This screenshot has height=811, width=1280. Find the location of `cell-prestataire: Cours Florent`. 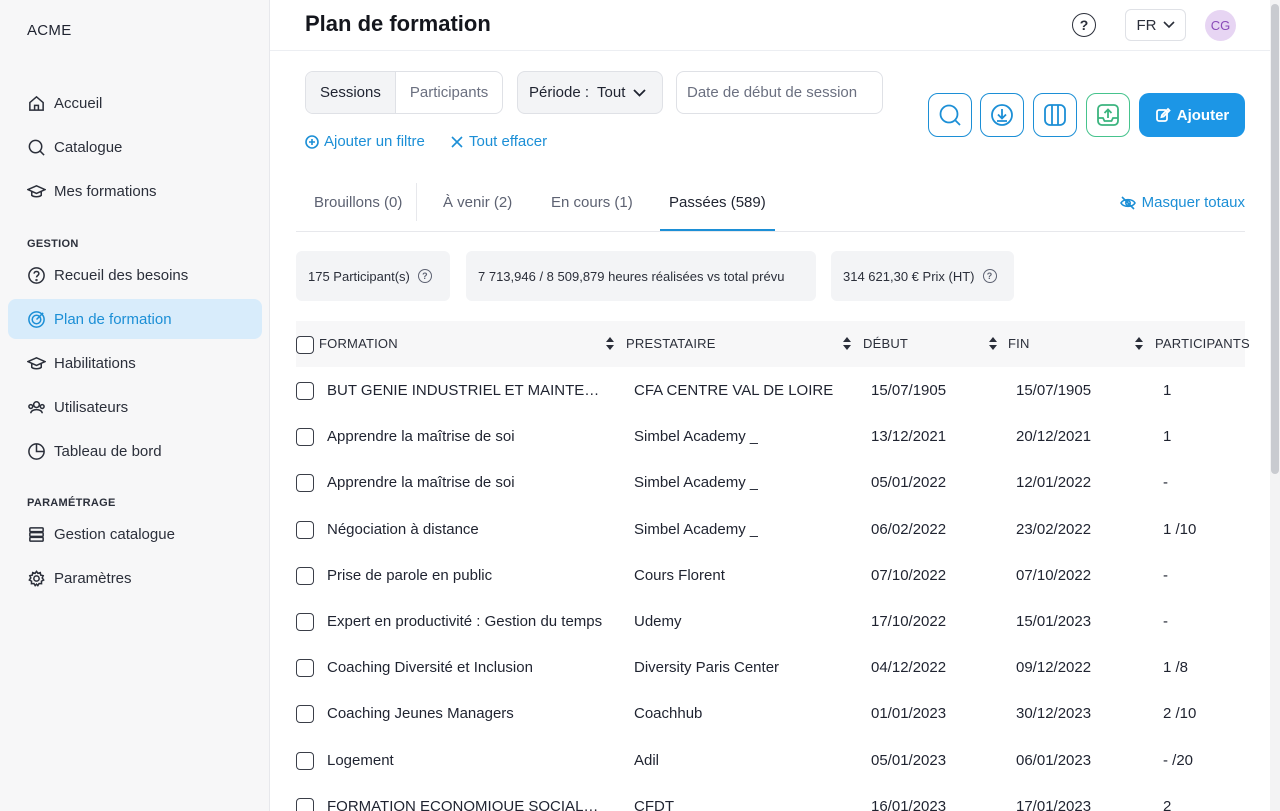

cell-prestataire: Cours Florent is located at coordinates (679, 575).